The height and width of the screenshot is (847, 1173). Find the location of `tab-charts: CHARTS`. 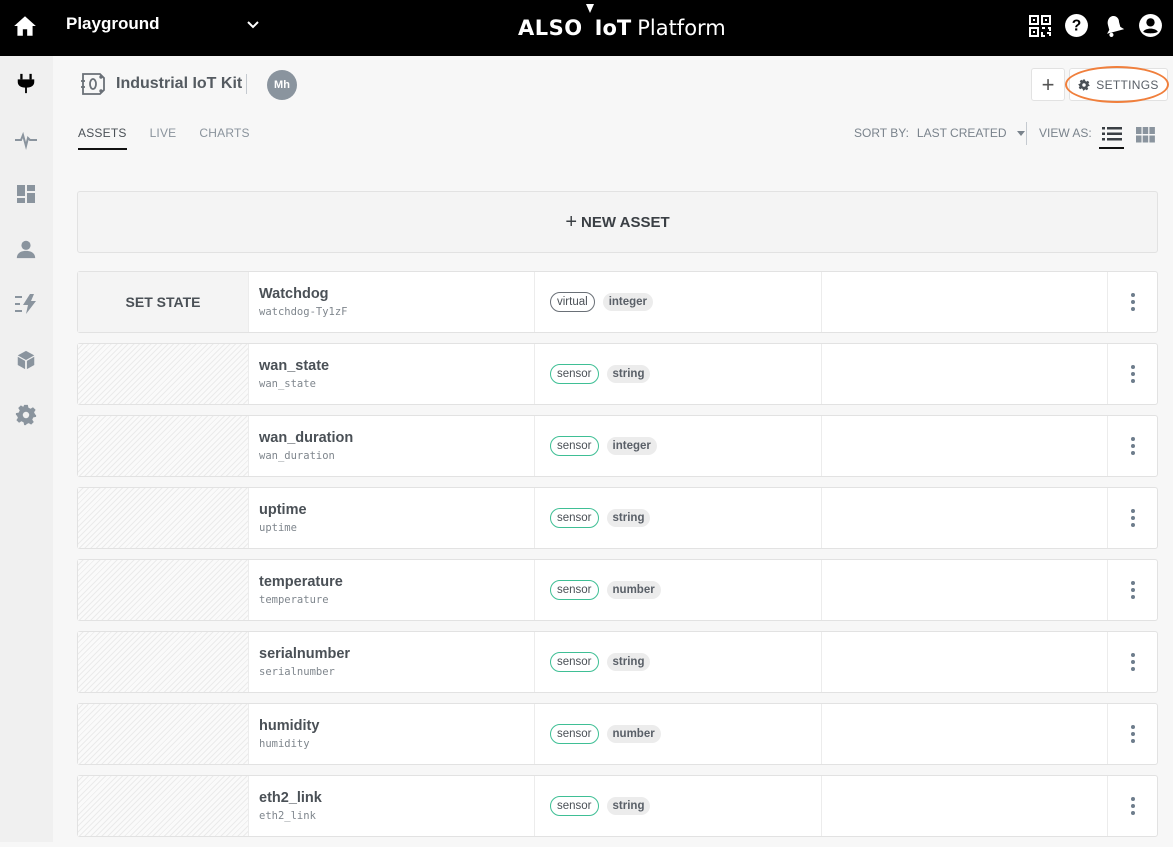

tab-charts: CHARTS is located at coordinates (224, 138).